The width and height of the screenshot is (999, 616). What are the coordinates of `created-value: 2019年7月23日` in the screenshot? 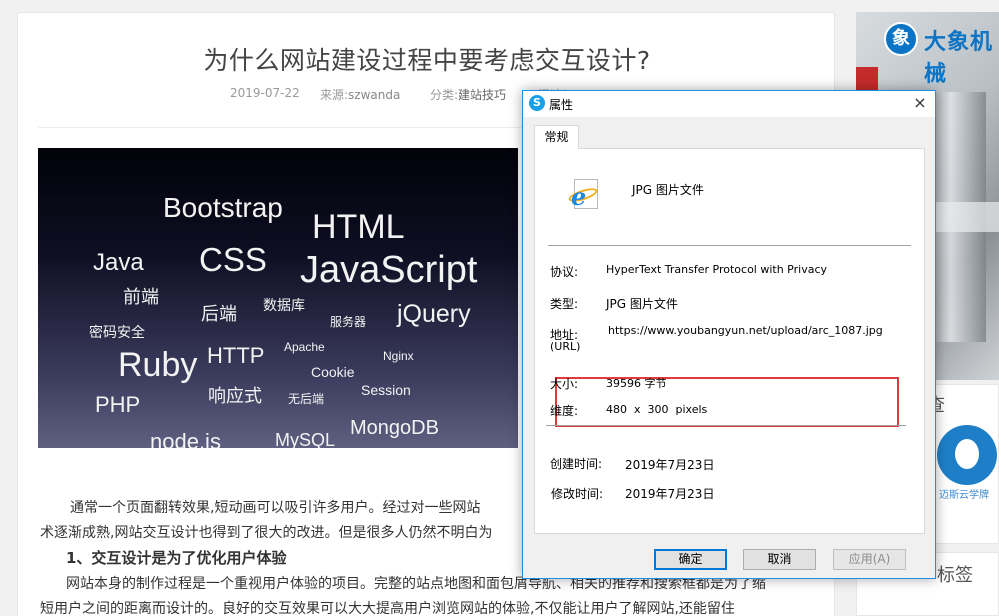 It's located at (670, 465).